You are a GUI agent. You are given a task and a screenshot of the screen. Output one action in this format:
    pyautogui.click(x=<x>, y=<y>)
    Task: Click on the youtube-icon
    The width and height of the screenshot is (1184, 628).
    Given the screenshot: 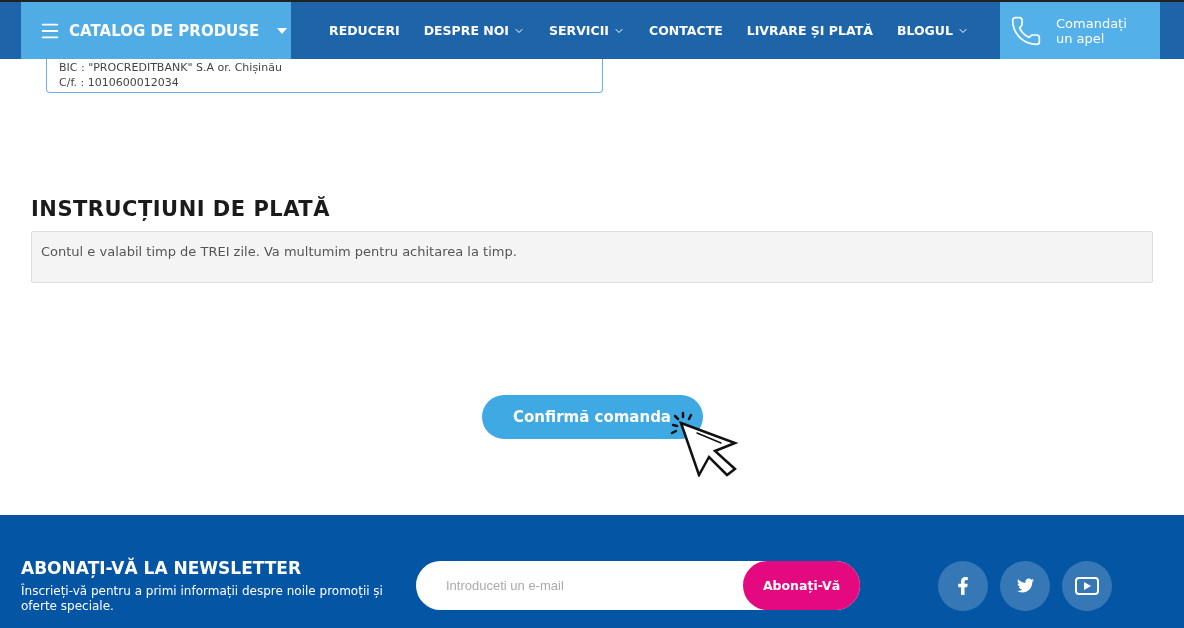 What is the action you would take?
    pyautogui.click(x=1087, y=585)
    